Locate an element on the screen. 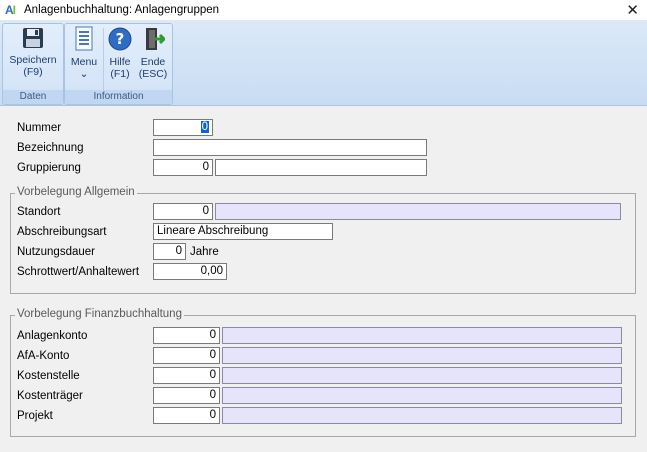  kostenstelle-description-field is located at coordinates (422, 375).